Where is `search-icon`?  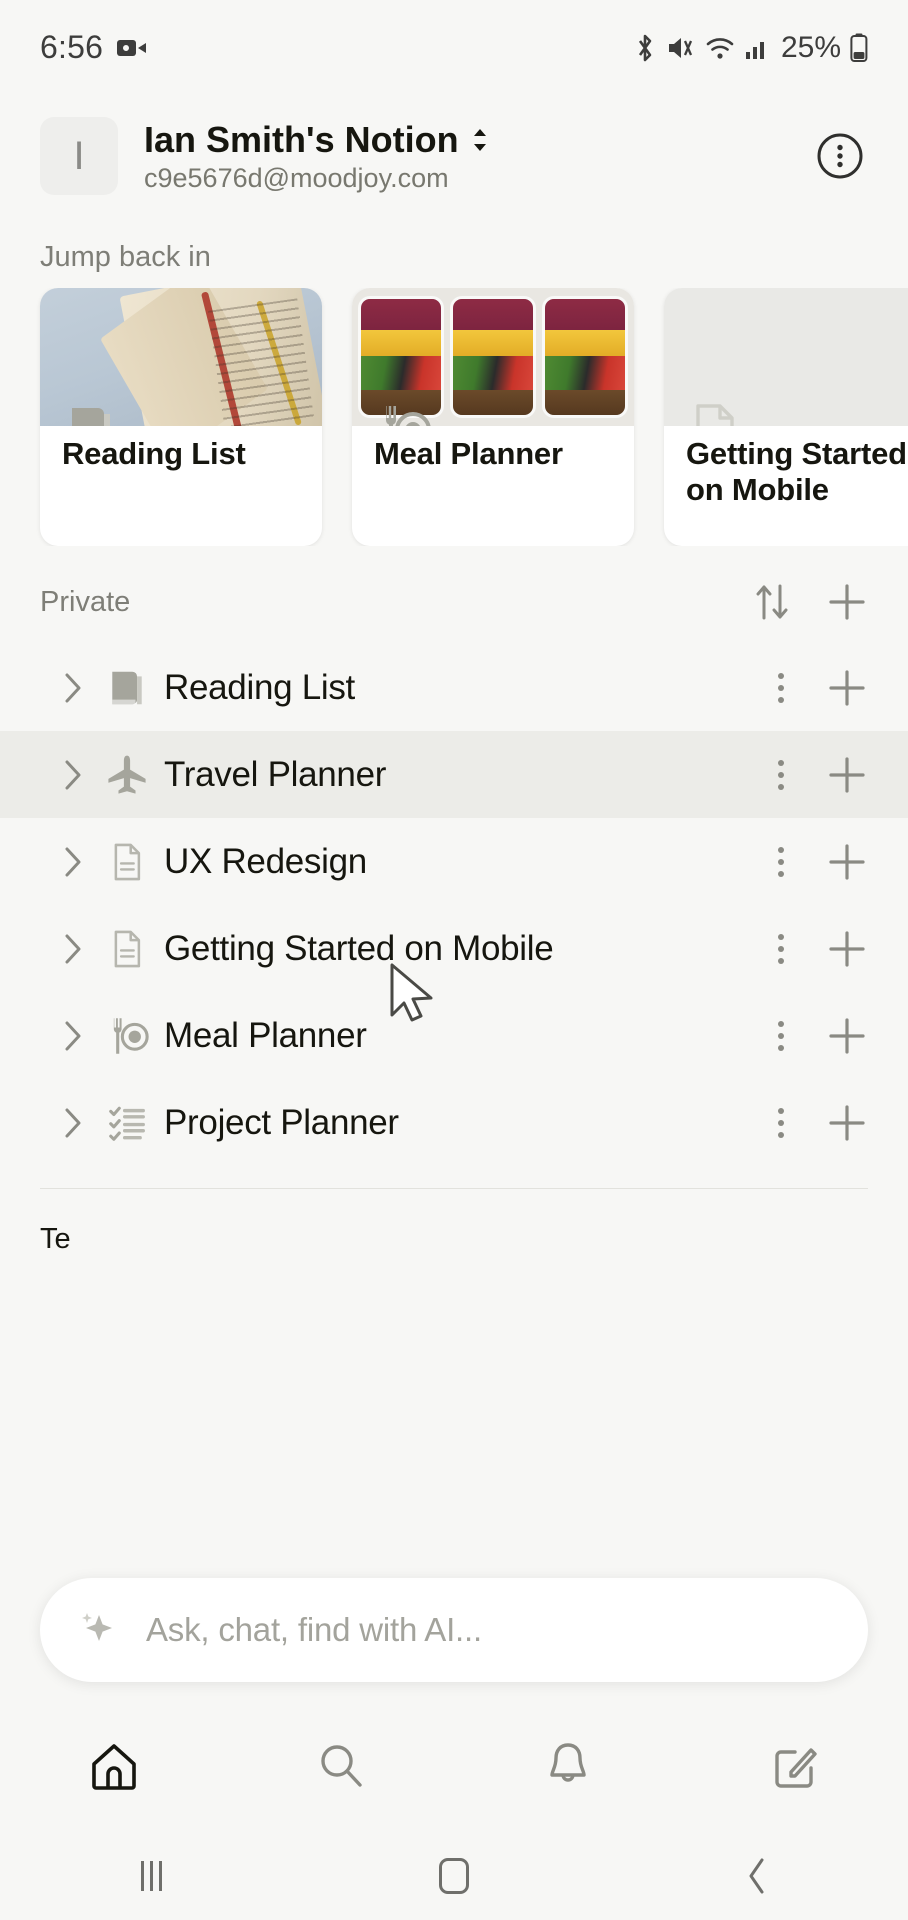 search-icon is located at coordinates (341, 1766).